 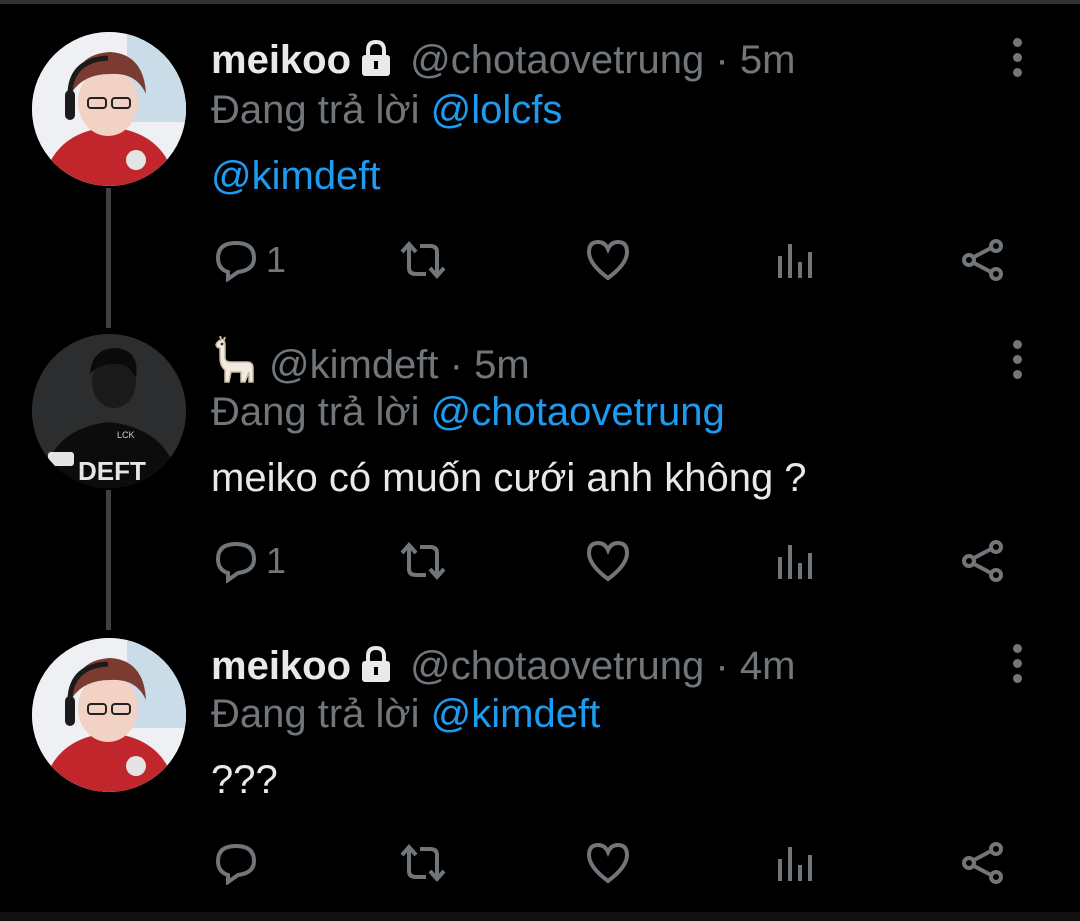 I want to click on retweet-icon, so click(x=423, y=863).